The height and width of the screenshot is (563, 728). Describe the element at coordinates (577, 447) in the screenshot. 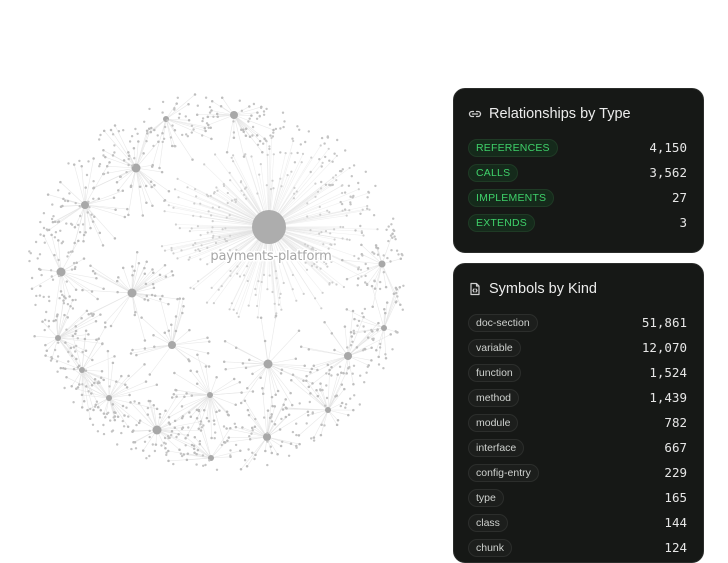

I see `symbol-kind-row: interface667` at that location.